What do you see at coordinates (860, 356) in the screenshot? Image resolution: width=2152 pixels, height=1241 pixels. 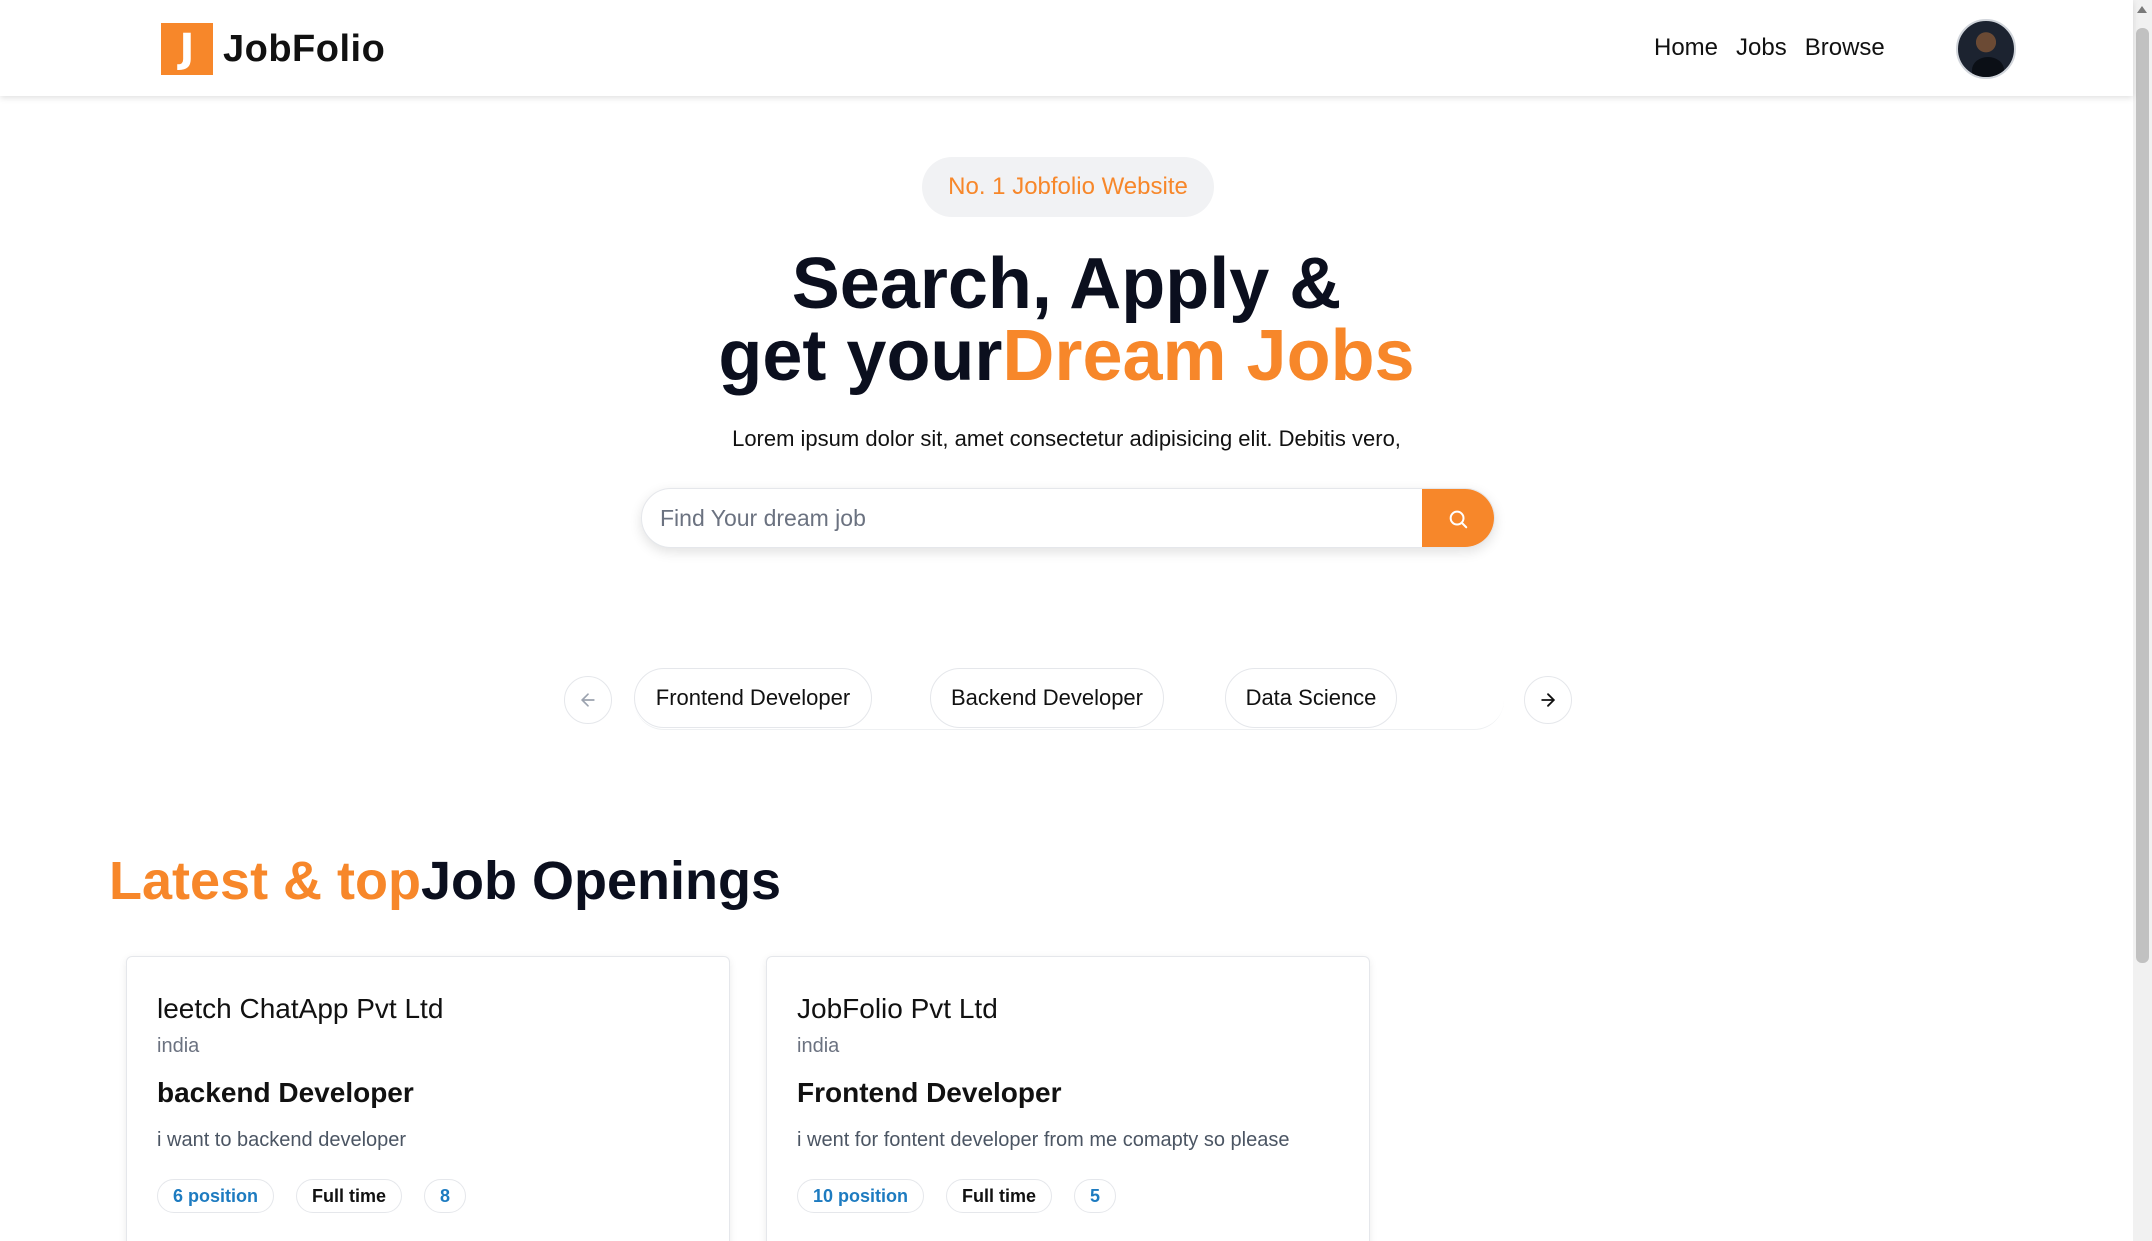 I see `hero-title-prefix: get your` at bounding box center [860, 356].